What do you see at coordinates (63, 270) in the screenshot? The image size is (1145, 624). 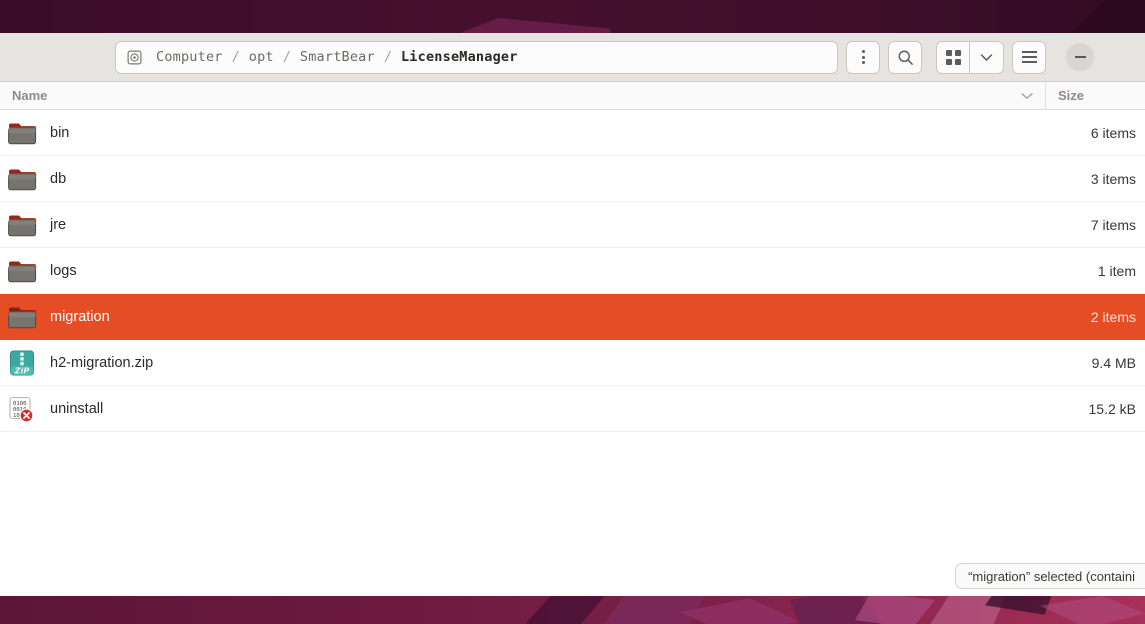 I see `file-name: logs` at bounding box center [63, 270].